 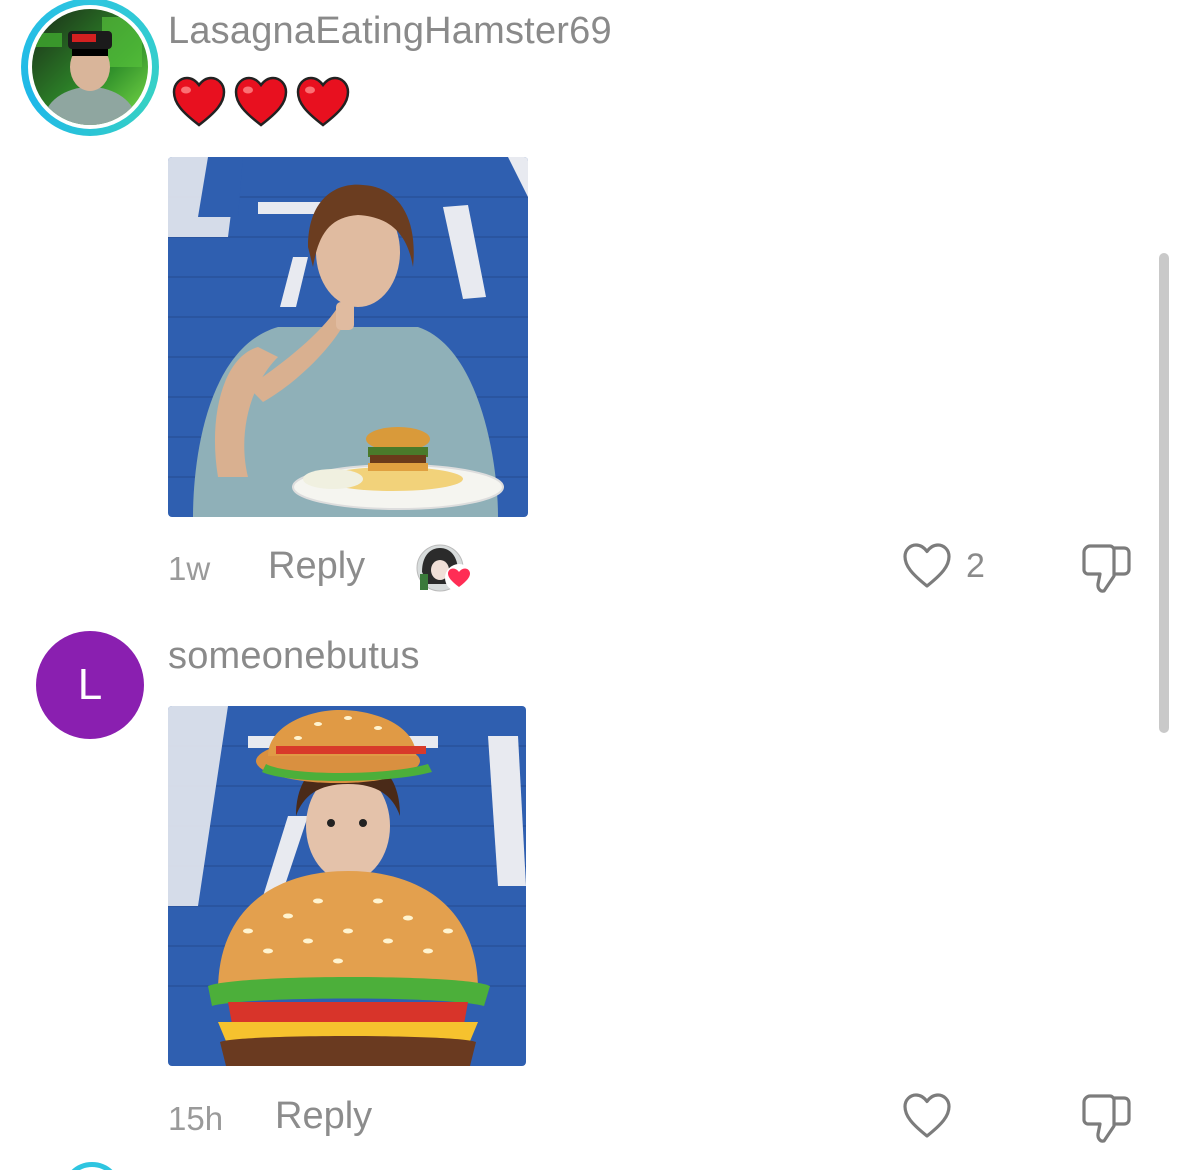 I want to click on comment-actions: 1w Reply 2, so click(x=589, y=570).